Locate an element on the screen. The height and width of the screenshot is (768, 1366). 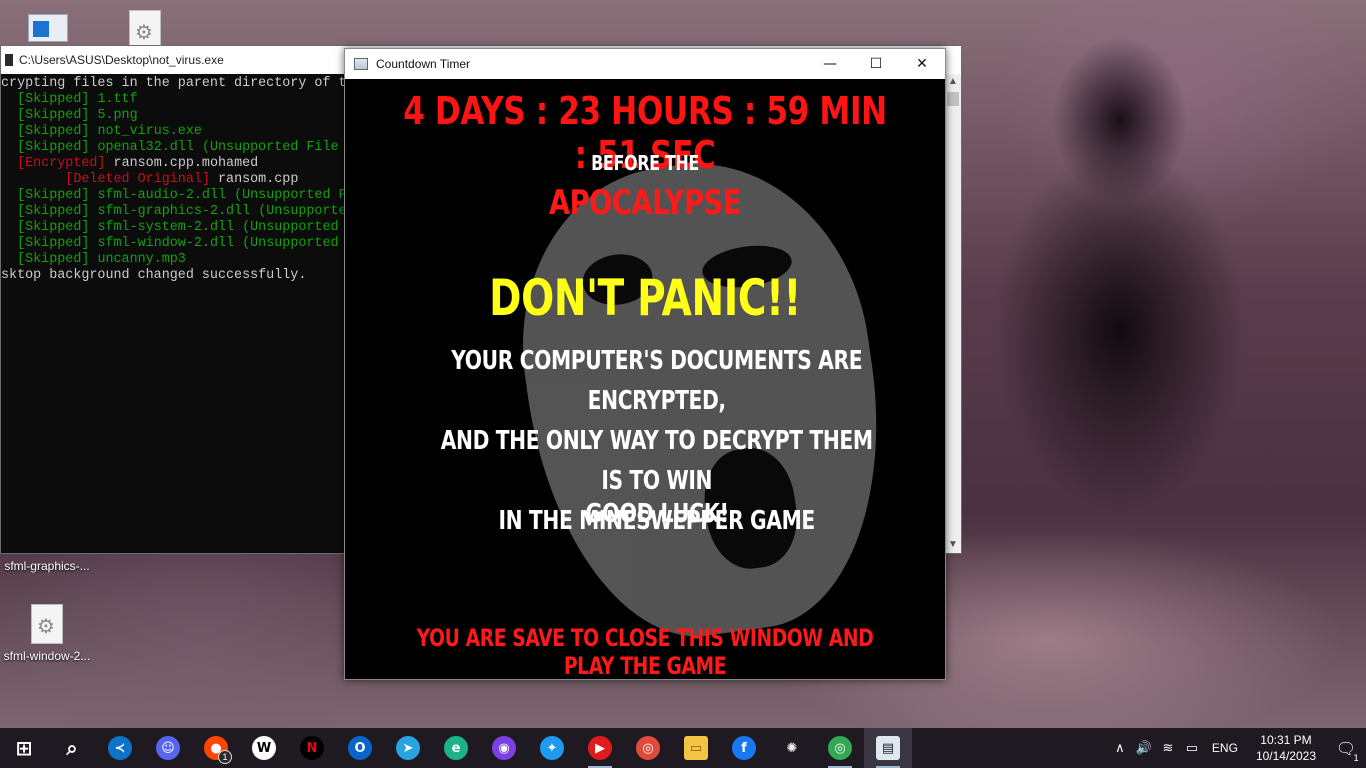
outlook-icon: O is located at coordinates (360, 748).